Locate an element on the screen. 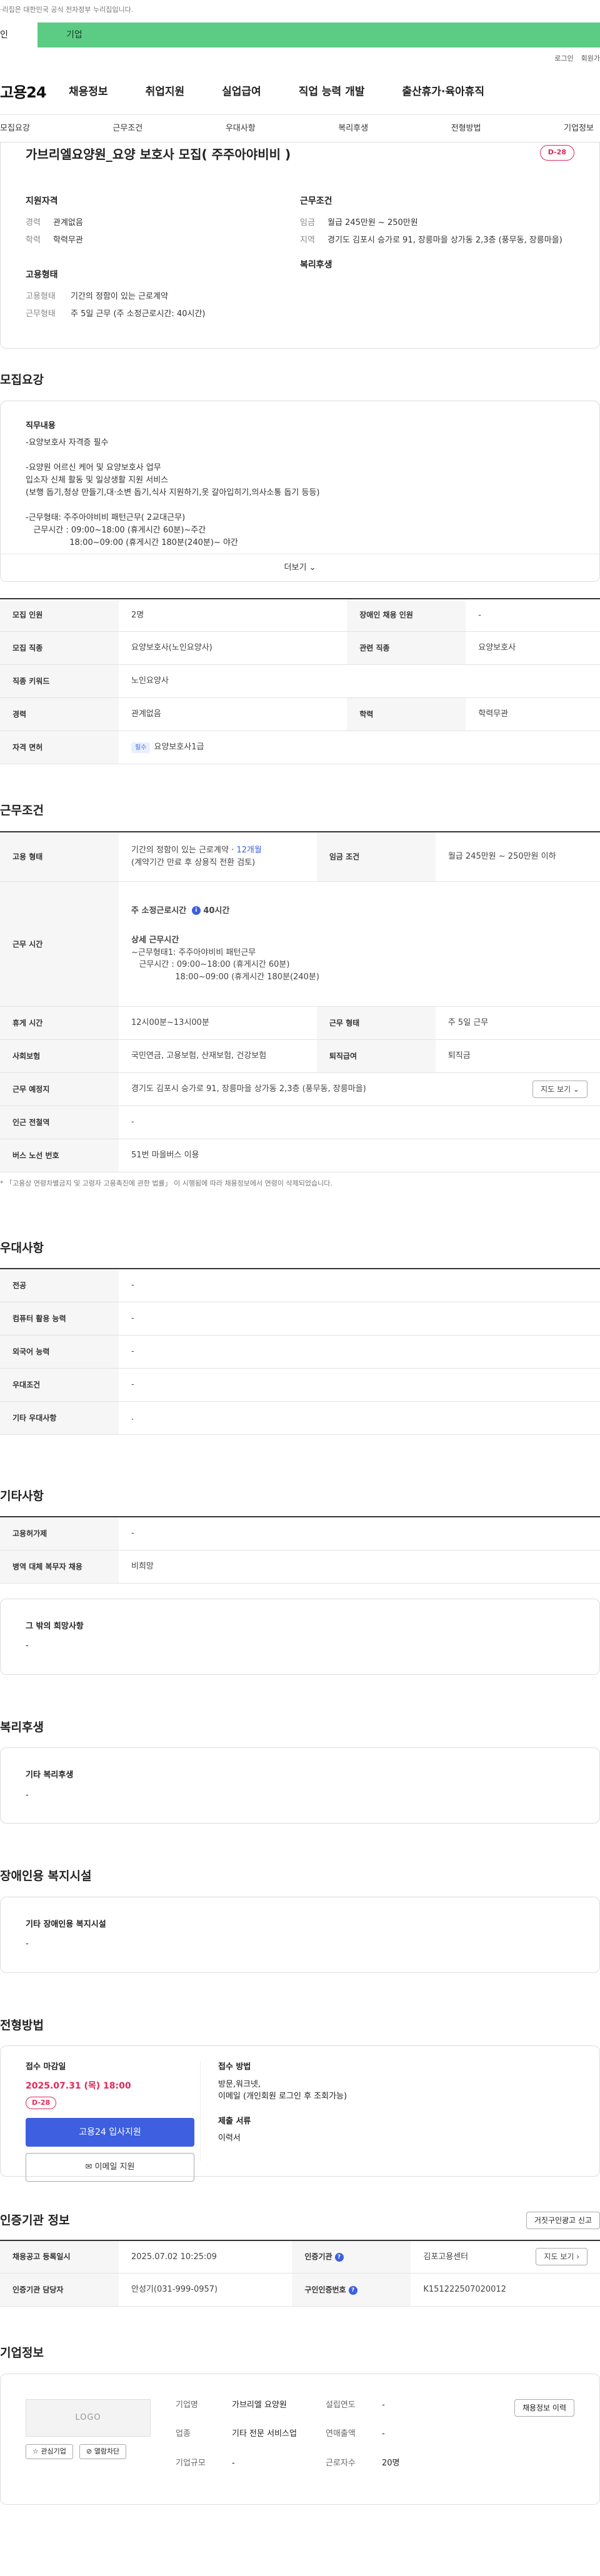 The height and width of the screenshot is (2576, 600). required-badge: 필수 is located at coordinates (141, 748).